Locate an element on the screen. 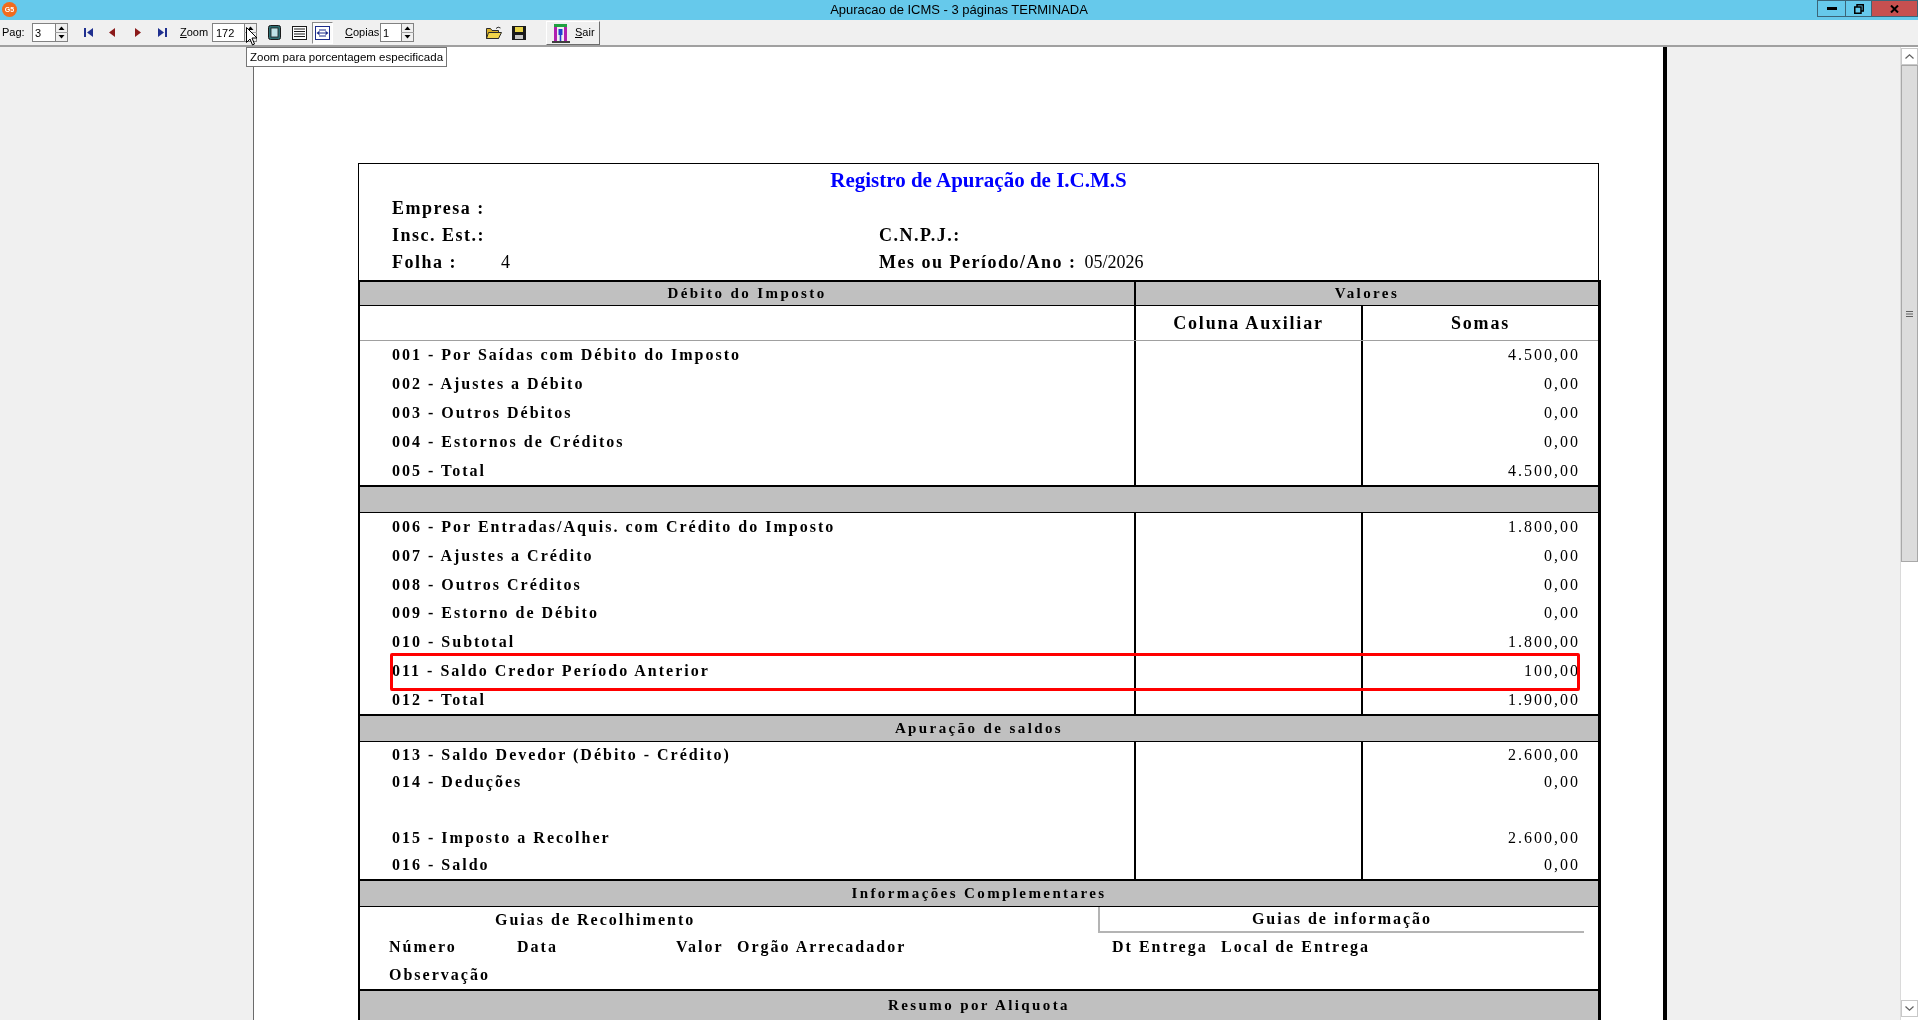  column-label: Data is located at coordinates (537, 946).